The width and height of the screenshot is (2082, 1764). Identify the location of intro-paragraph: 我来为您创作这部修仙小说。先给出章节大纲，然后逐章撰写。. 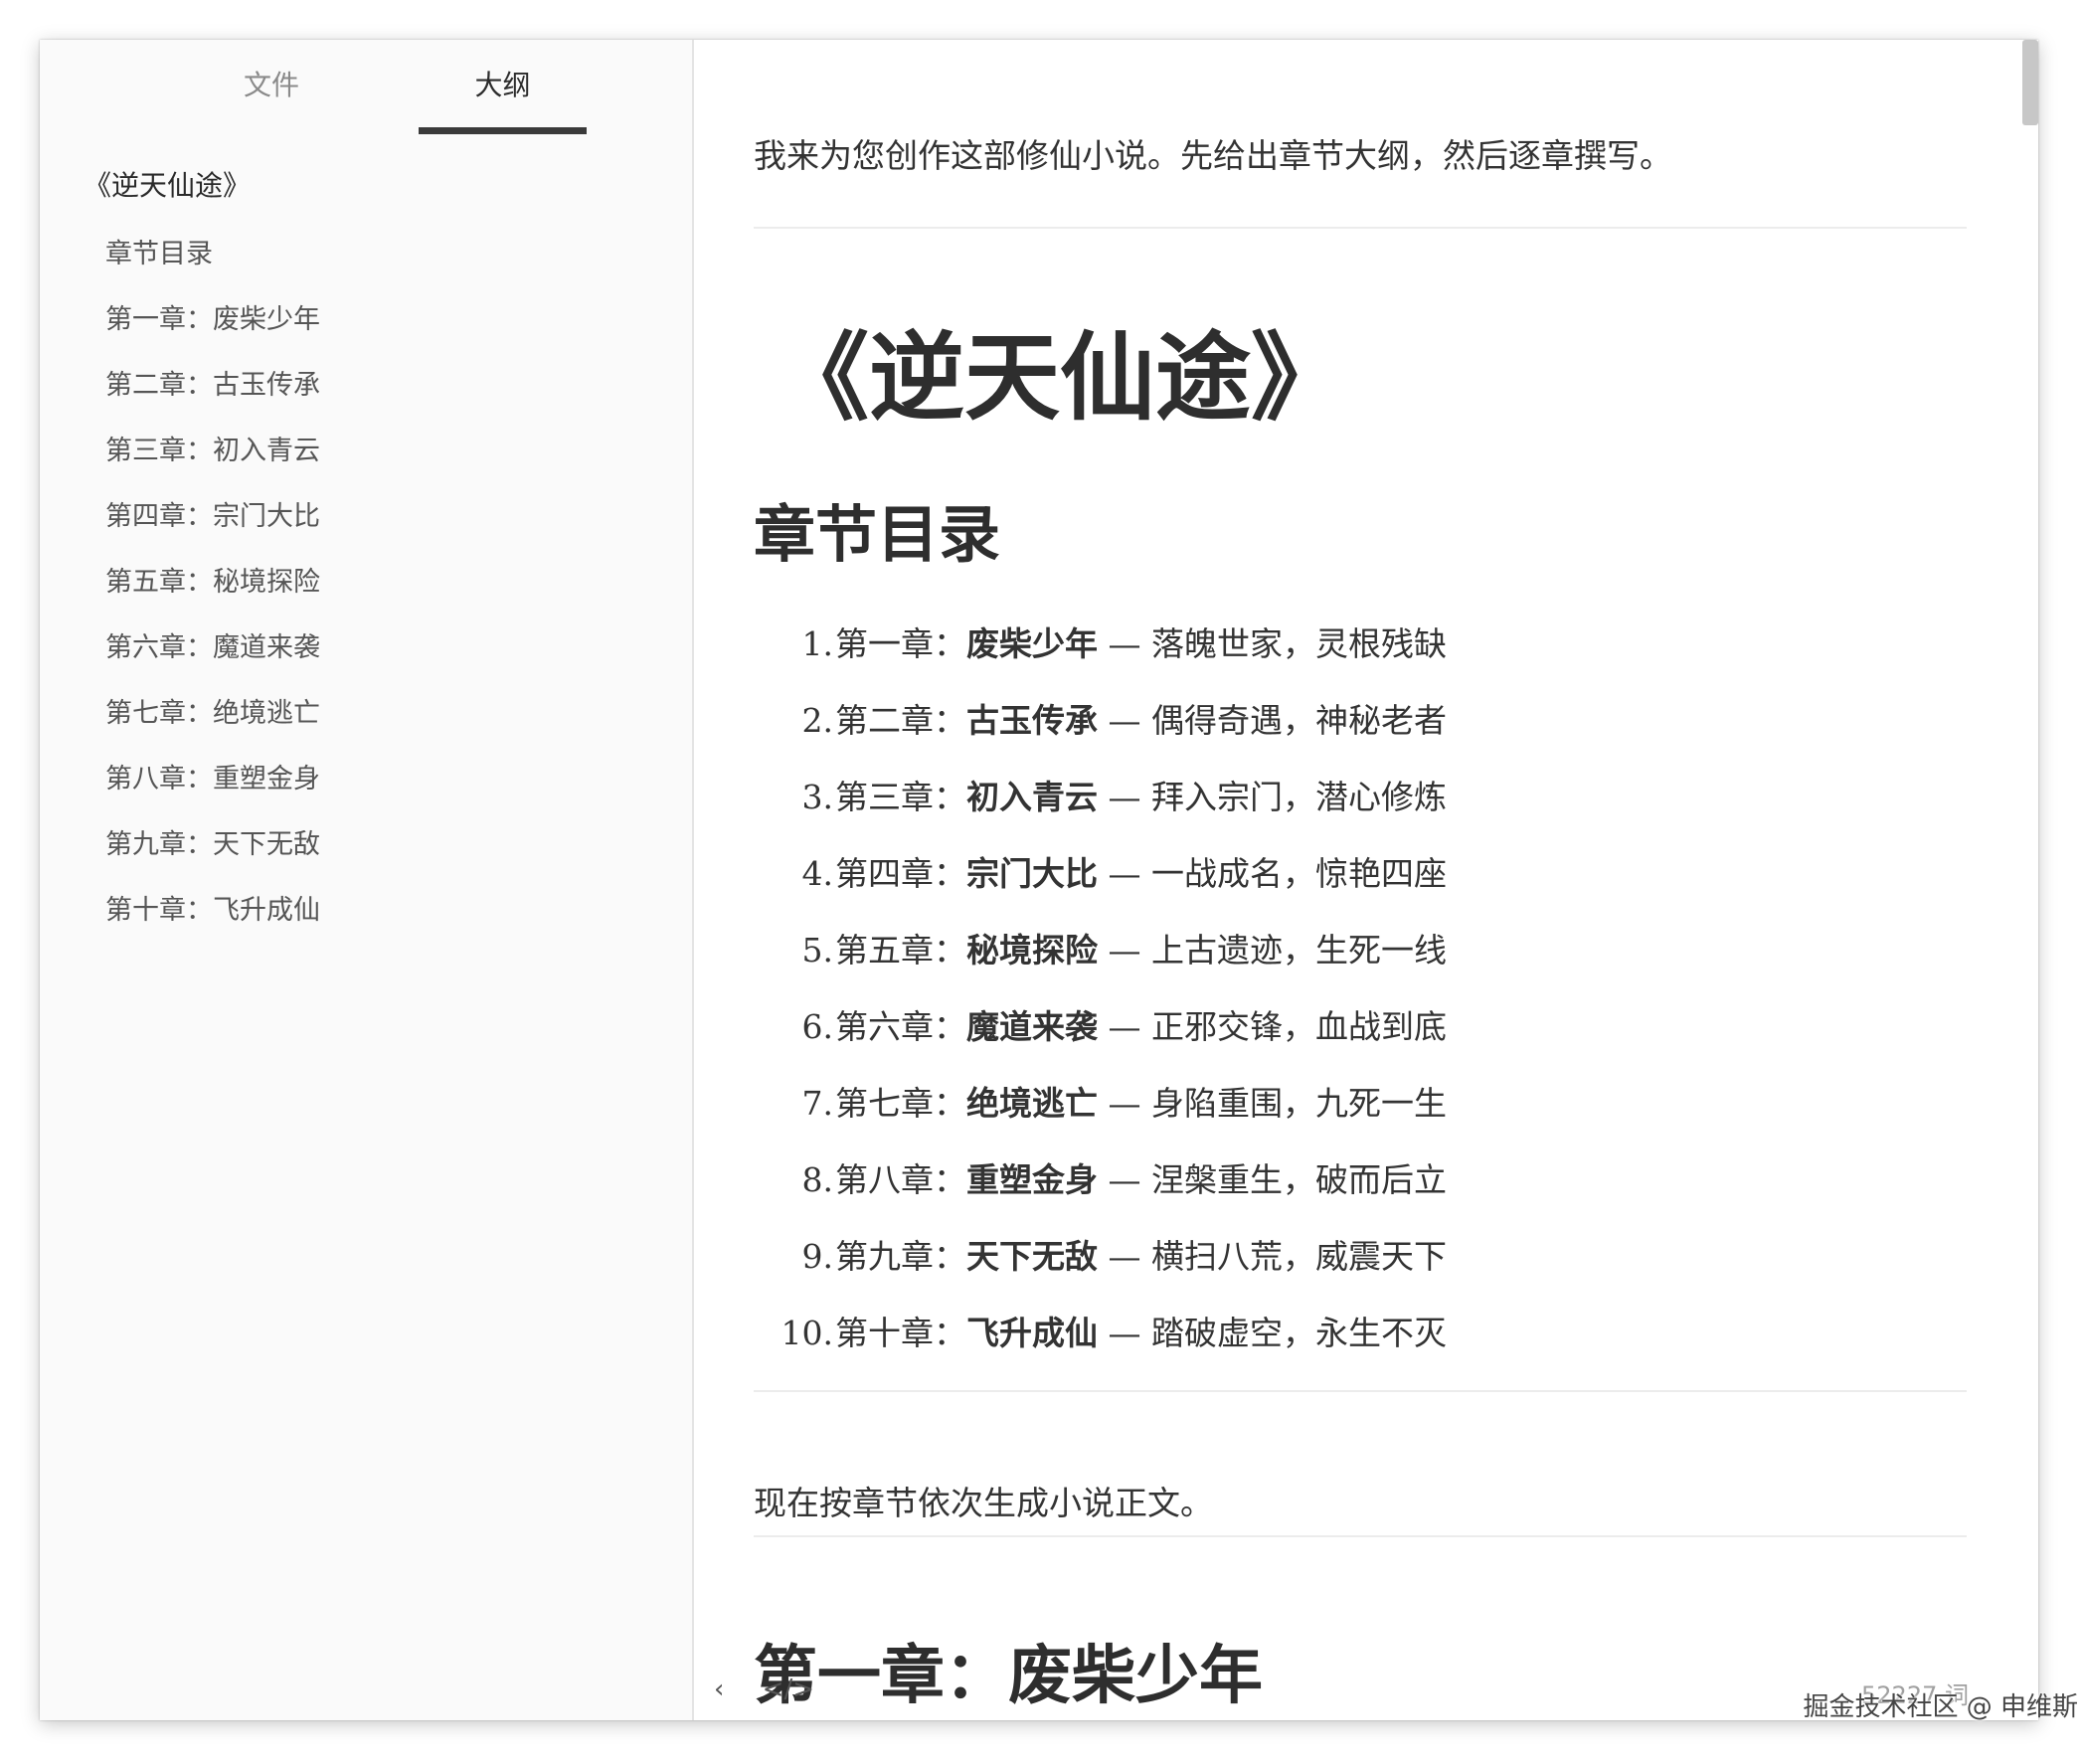
(1213, 155).